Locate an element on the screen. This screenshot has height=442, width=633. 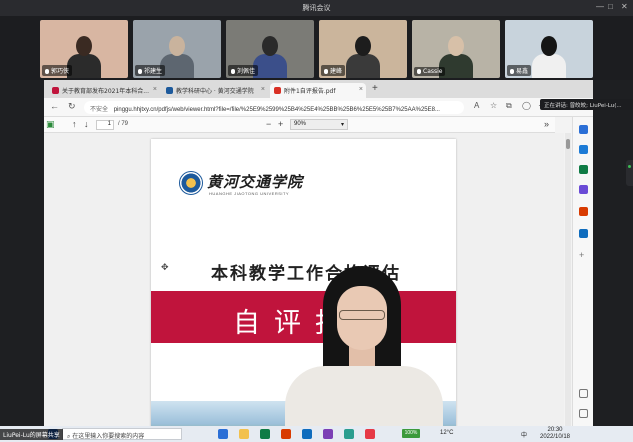
screenshot-icon is located at coordinates (583, 413).